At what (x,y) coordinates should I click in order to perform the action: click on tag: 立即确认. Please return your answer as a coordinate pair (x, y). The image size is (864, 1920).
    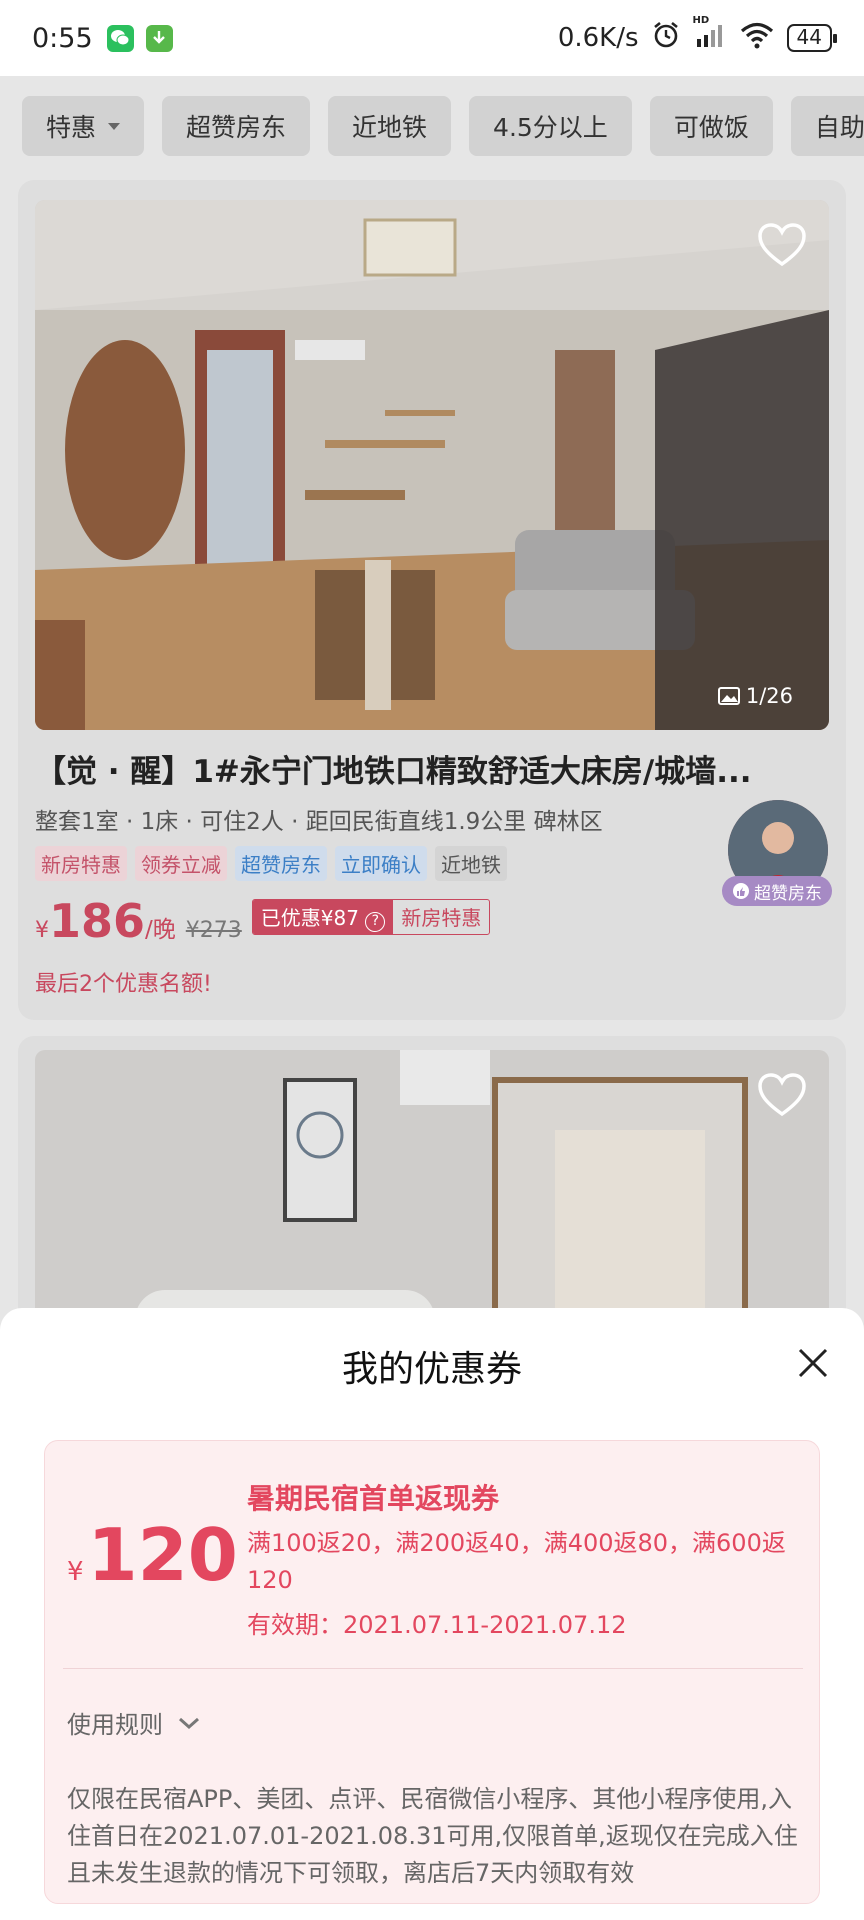
    Looking at the image, I should click on (381, 863).